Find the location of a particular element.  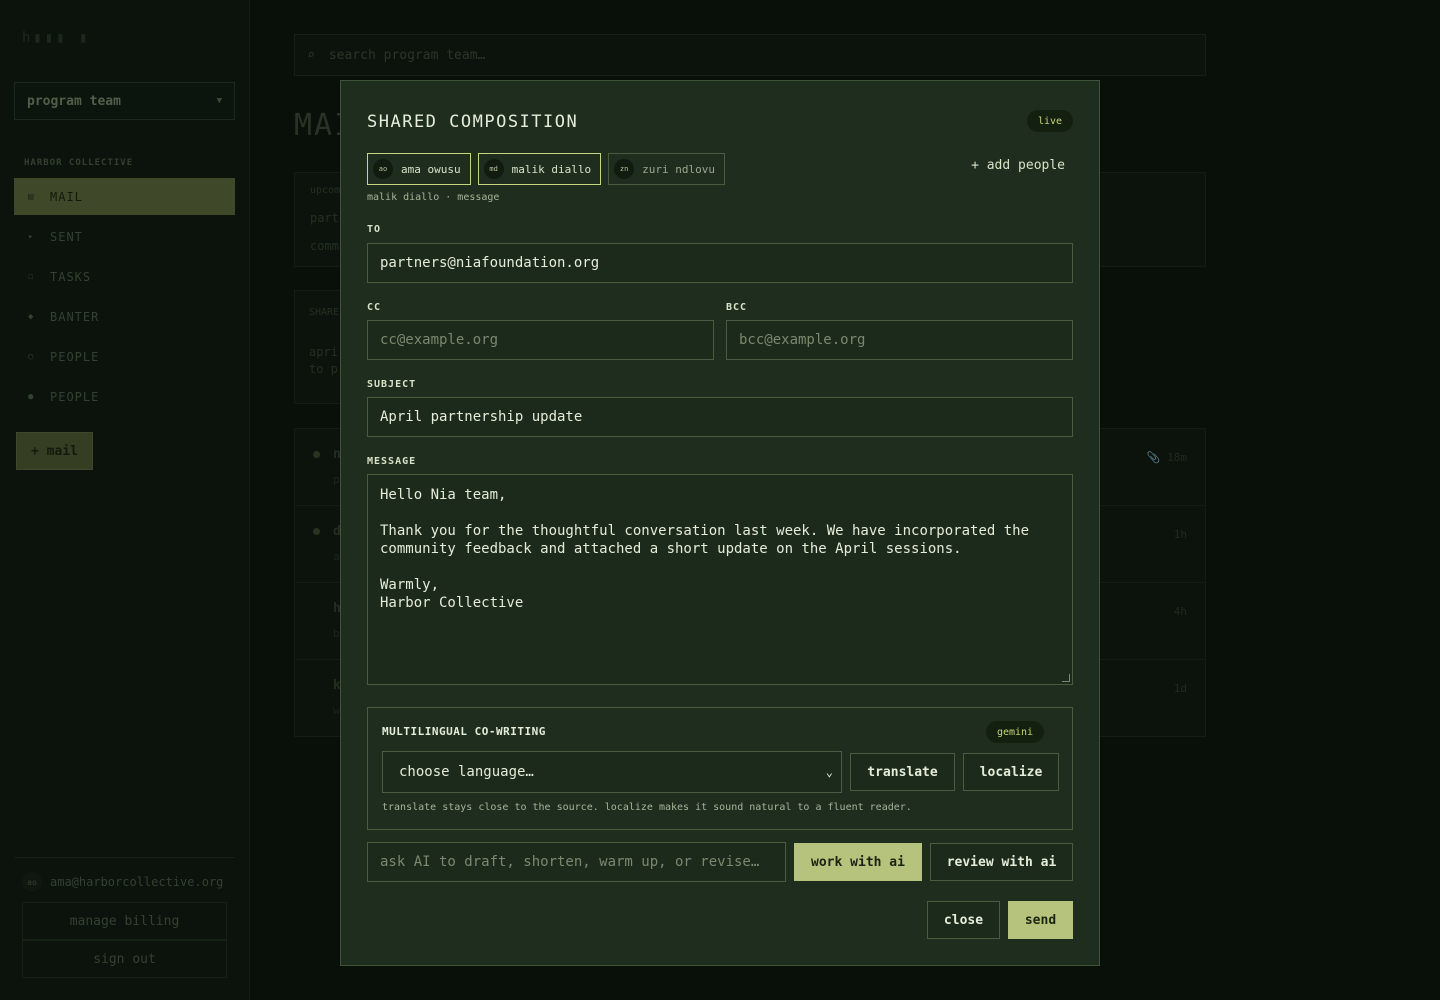

to-field: partners@niafoundation.org is located at coordinates (720, 263).